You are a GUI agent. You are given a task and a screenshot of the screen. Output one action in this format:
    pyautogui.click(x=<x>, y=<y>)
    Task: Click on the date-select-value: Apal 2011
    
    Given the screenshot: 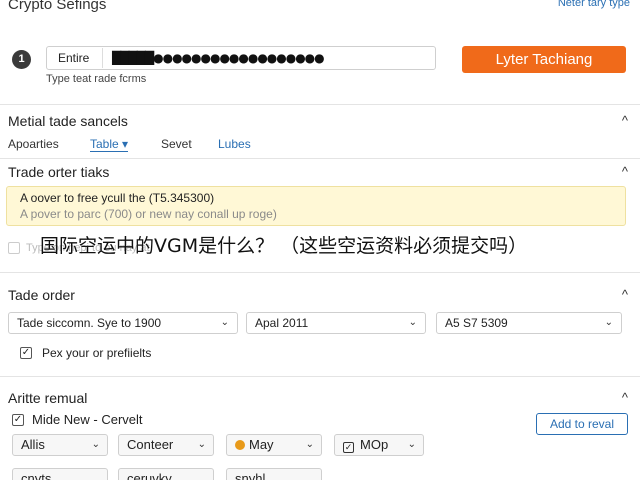 What is the action you would take?
    pyautogui.click(x=282, y=323)
    